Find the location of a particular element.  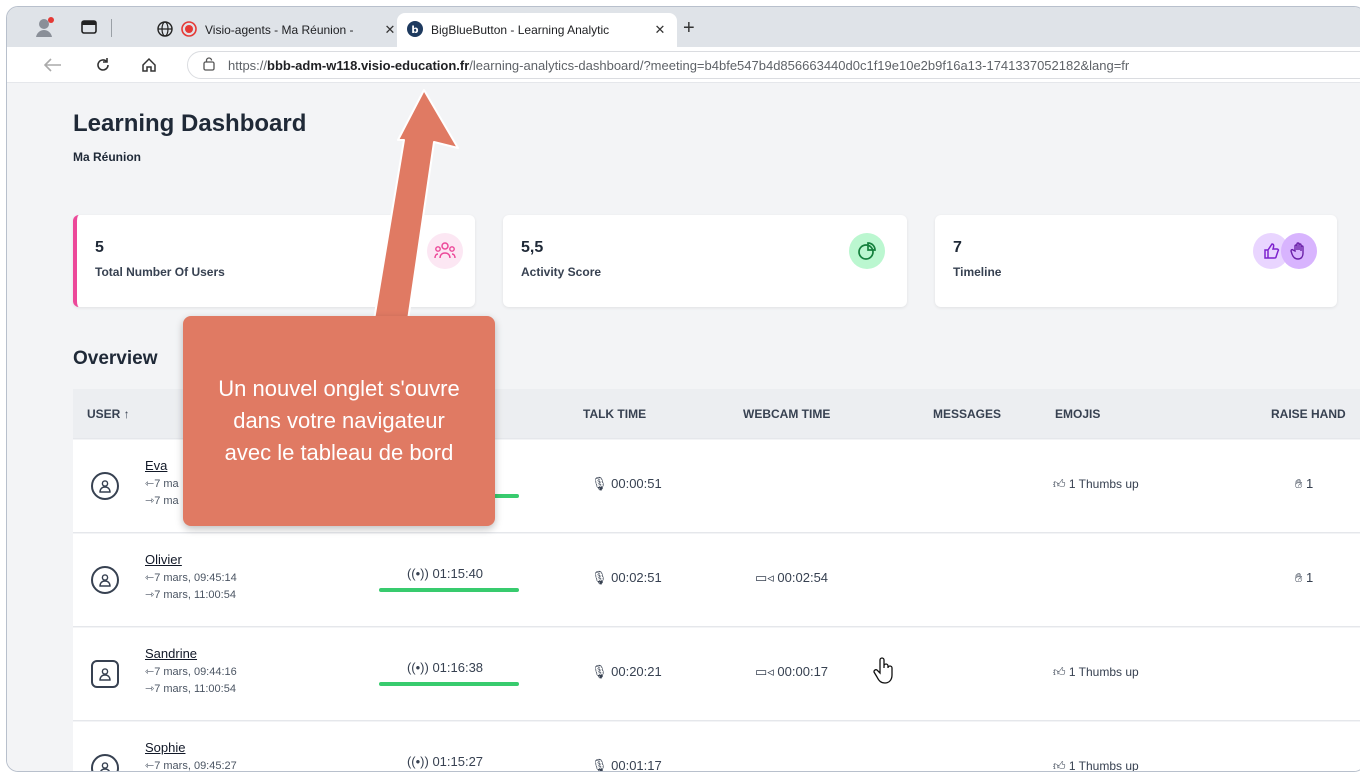

card-label: Activity Score is located at coordinates (561, 272).